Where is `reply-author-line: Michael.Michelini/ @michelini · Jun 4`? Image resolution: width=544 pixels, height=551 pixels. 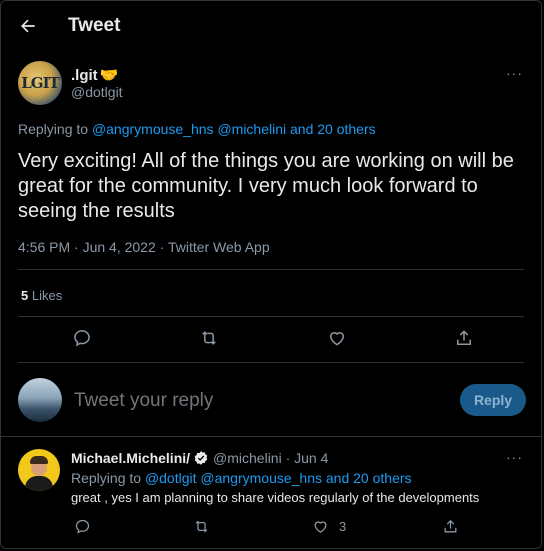 reply-author-line: Michael.Michelini/ @michelini · Jun 4 is located at coordinates (199, 459).